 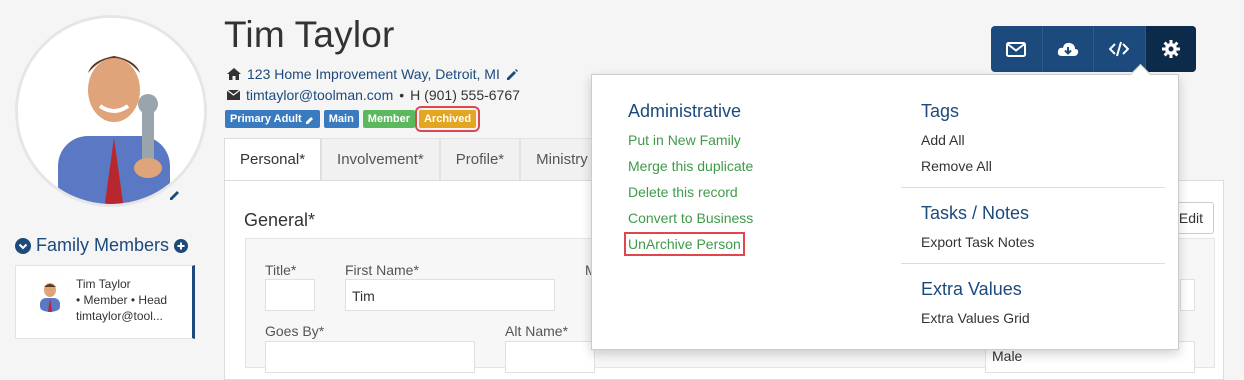 I want to click on edit-photo-icon, so click(x=175, y=195).